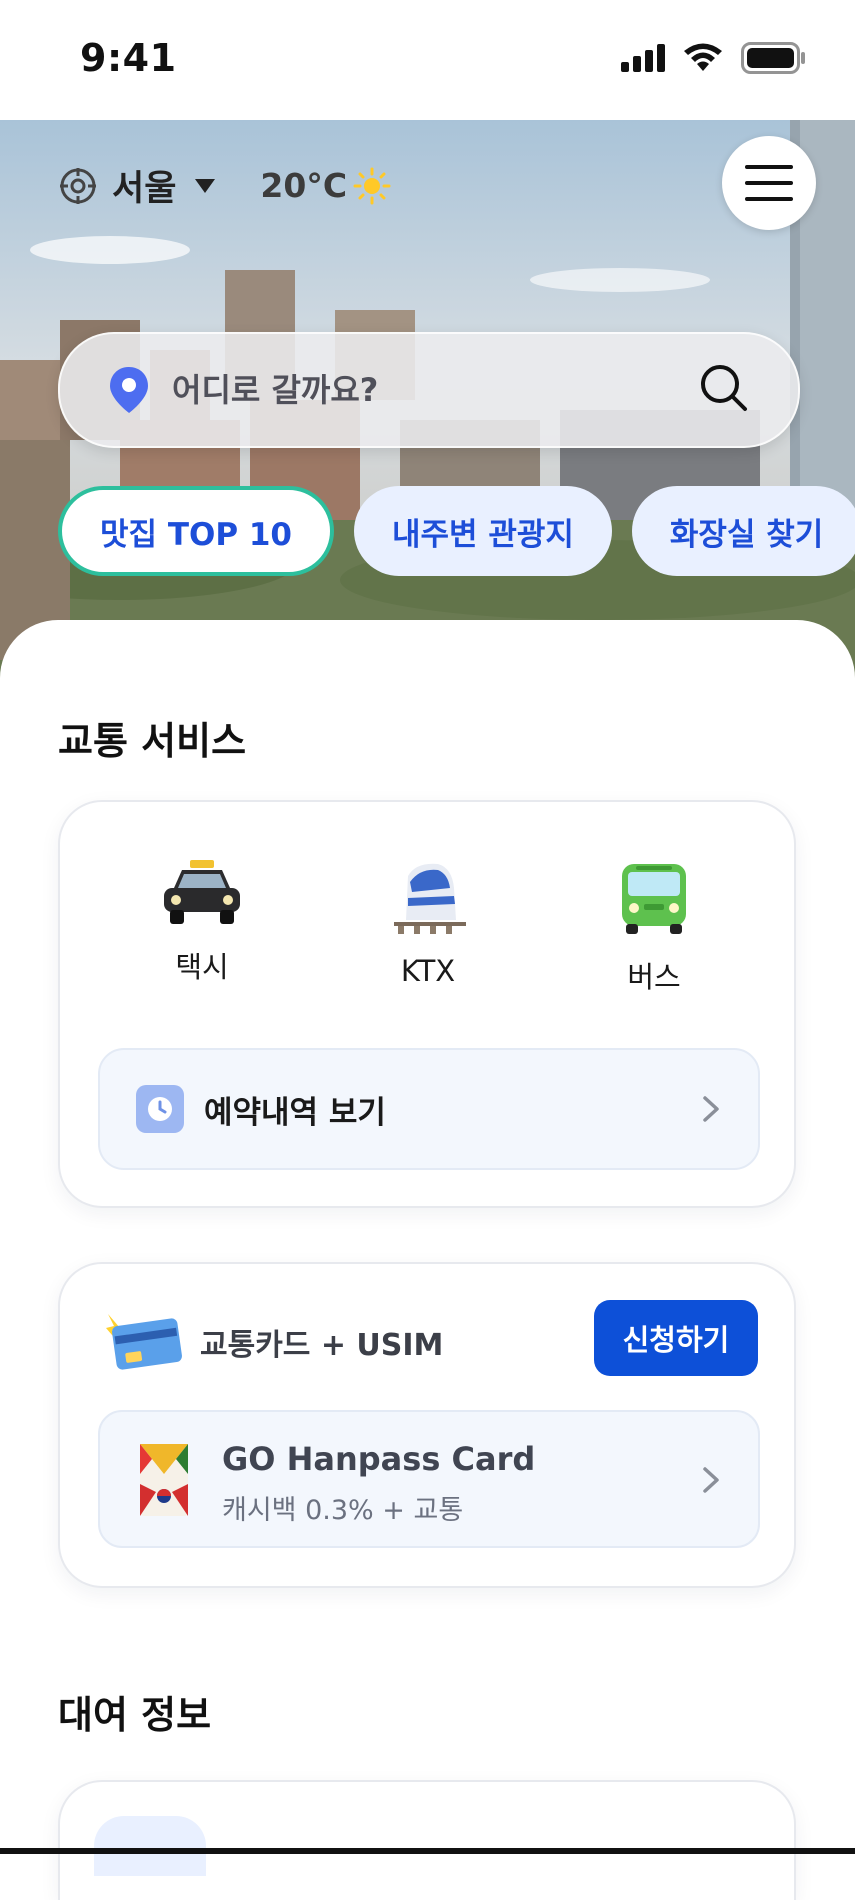  I want to click on menu-button, so click(769, 183).